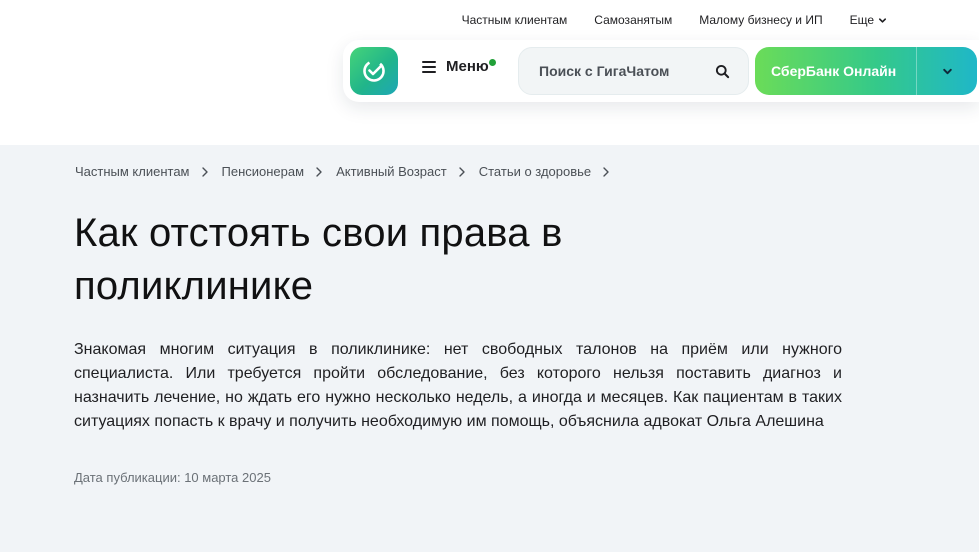 This screenshot has height=552, width=979. What do you see at coordinates (722, 71) in the screenshot?
I see `search-icon` at bounding box center [722, 71].